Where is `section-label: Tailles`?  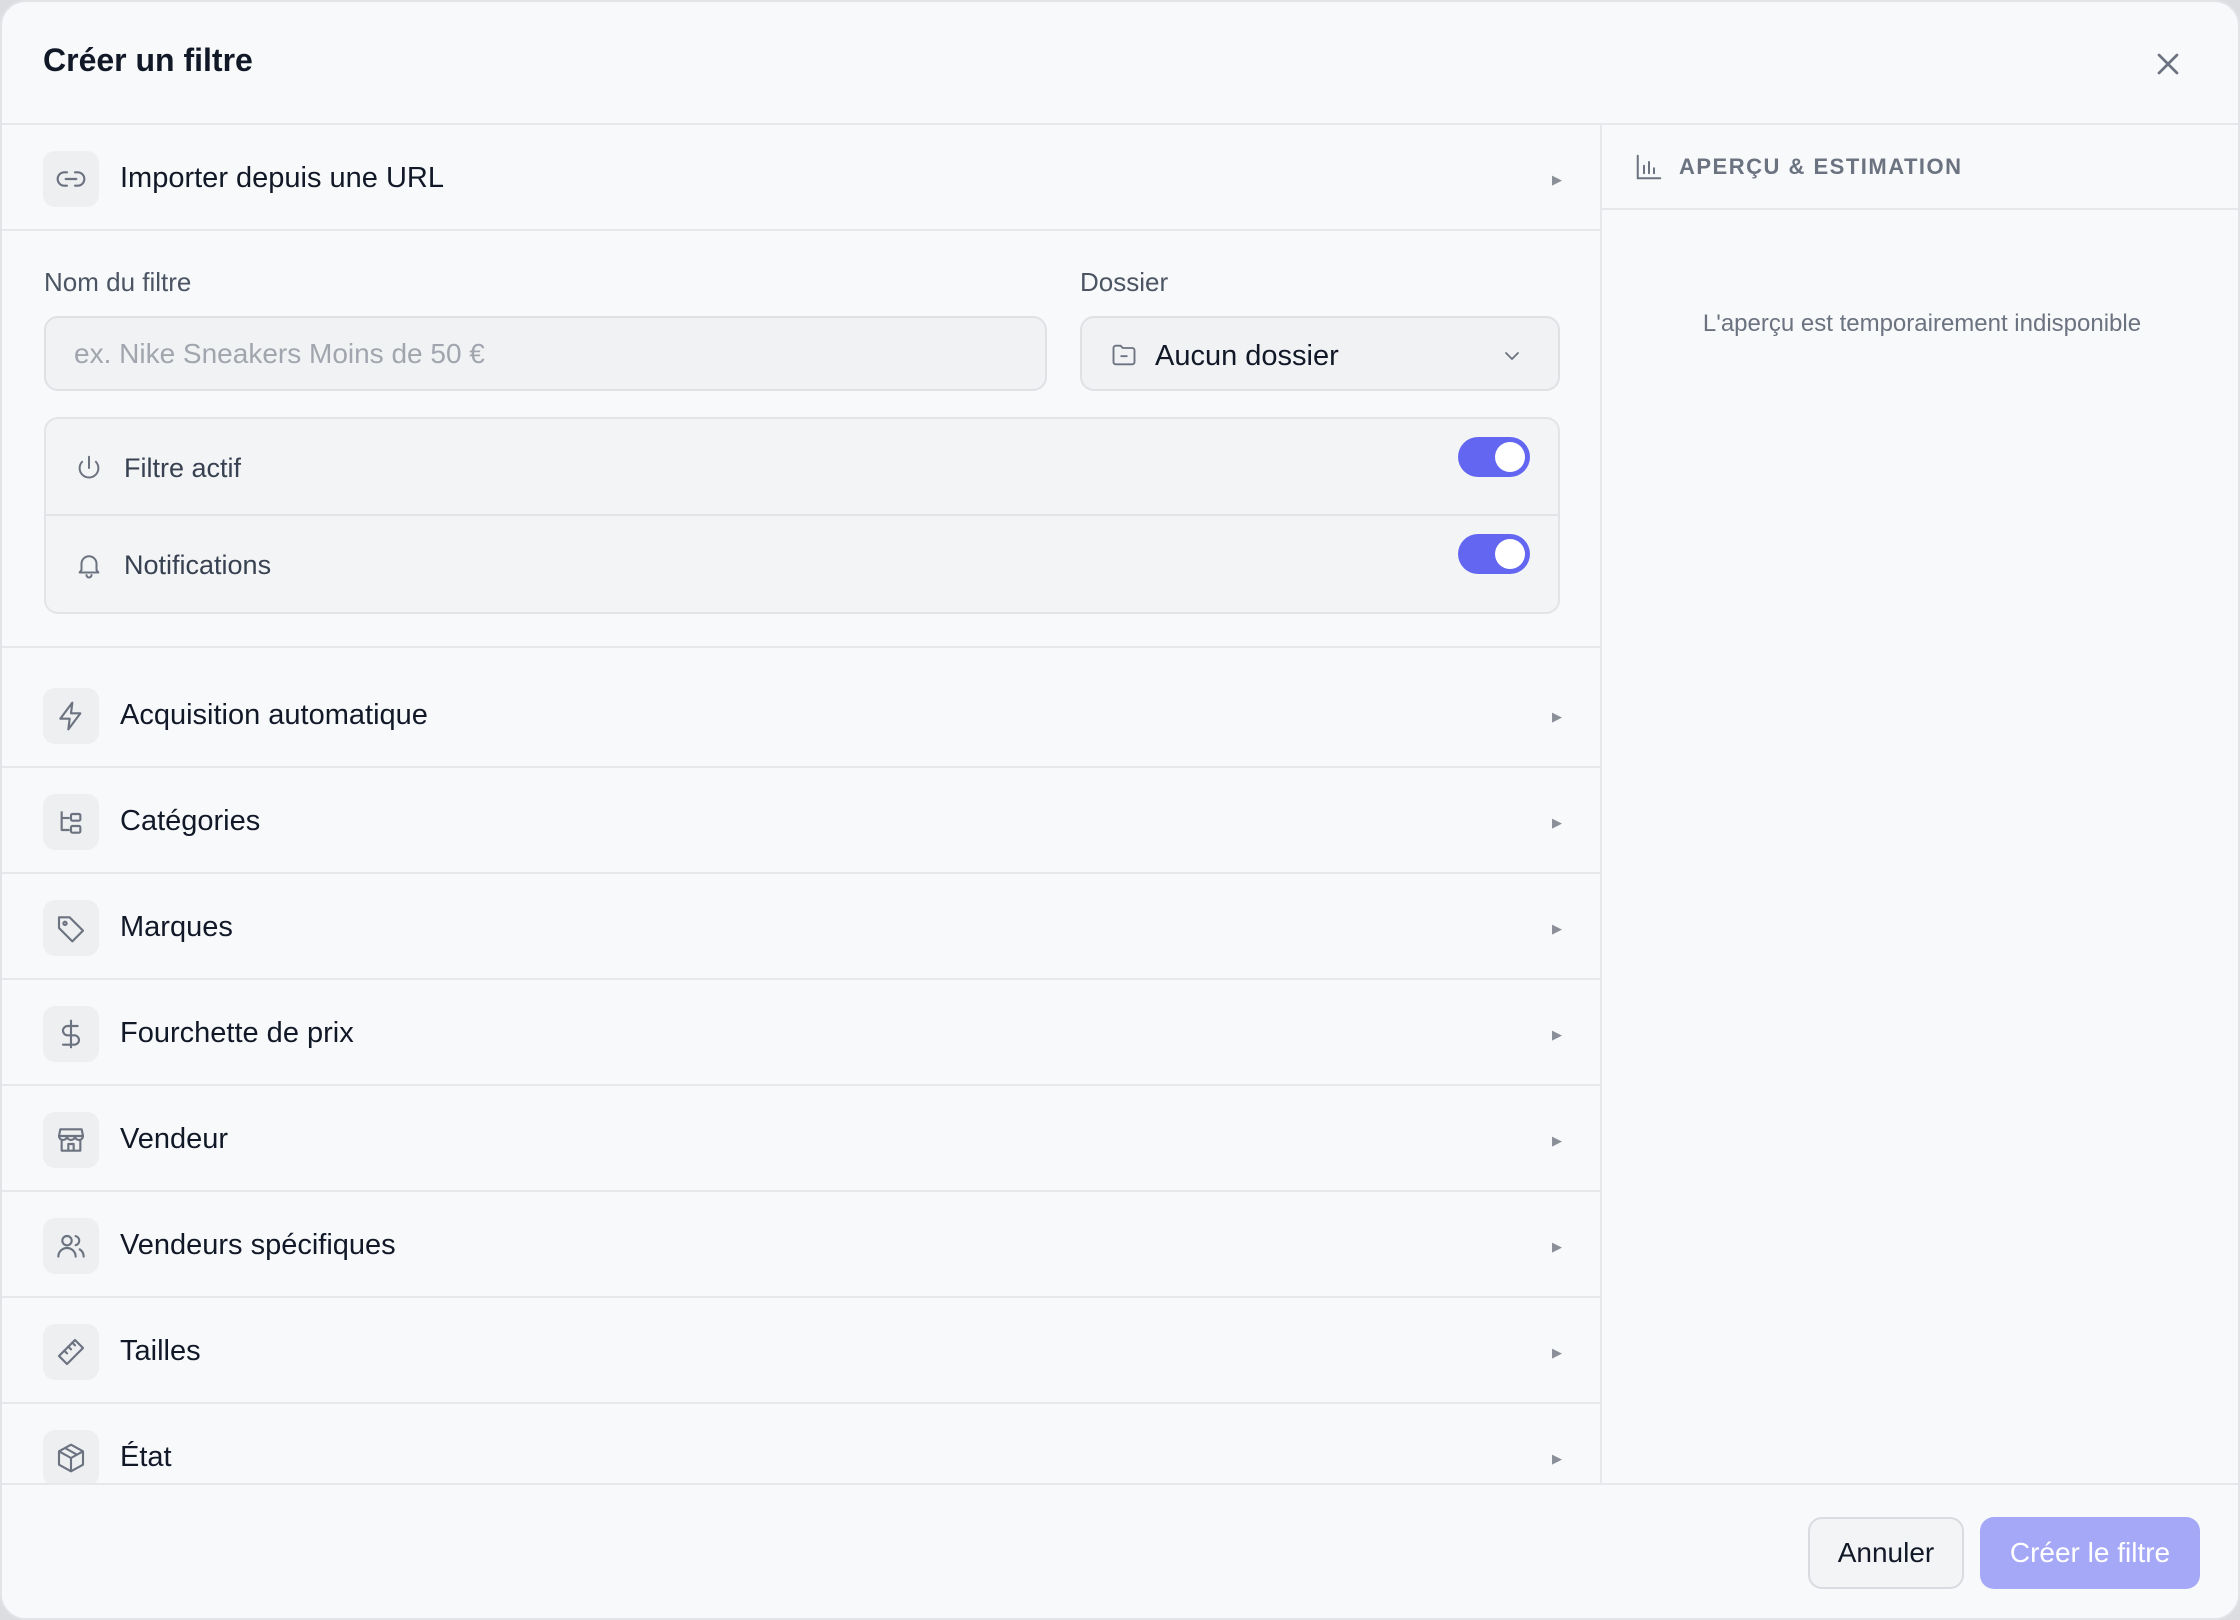 section-label: Tailles is located at coordinates (160, 1351).